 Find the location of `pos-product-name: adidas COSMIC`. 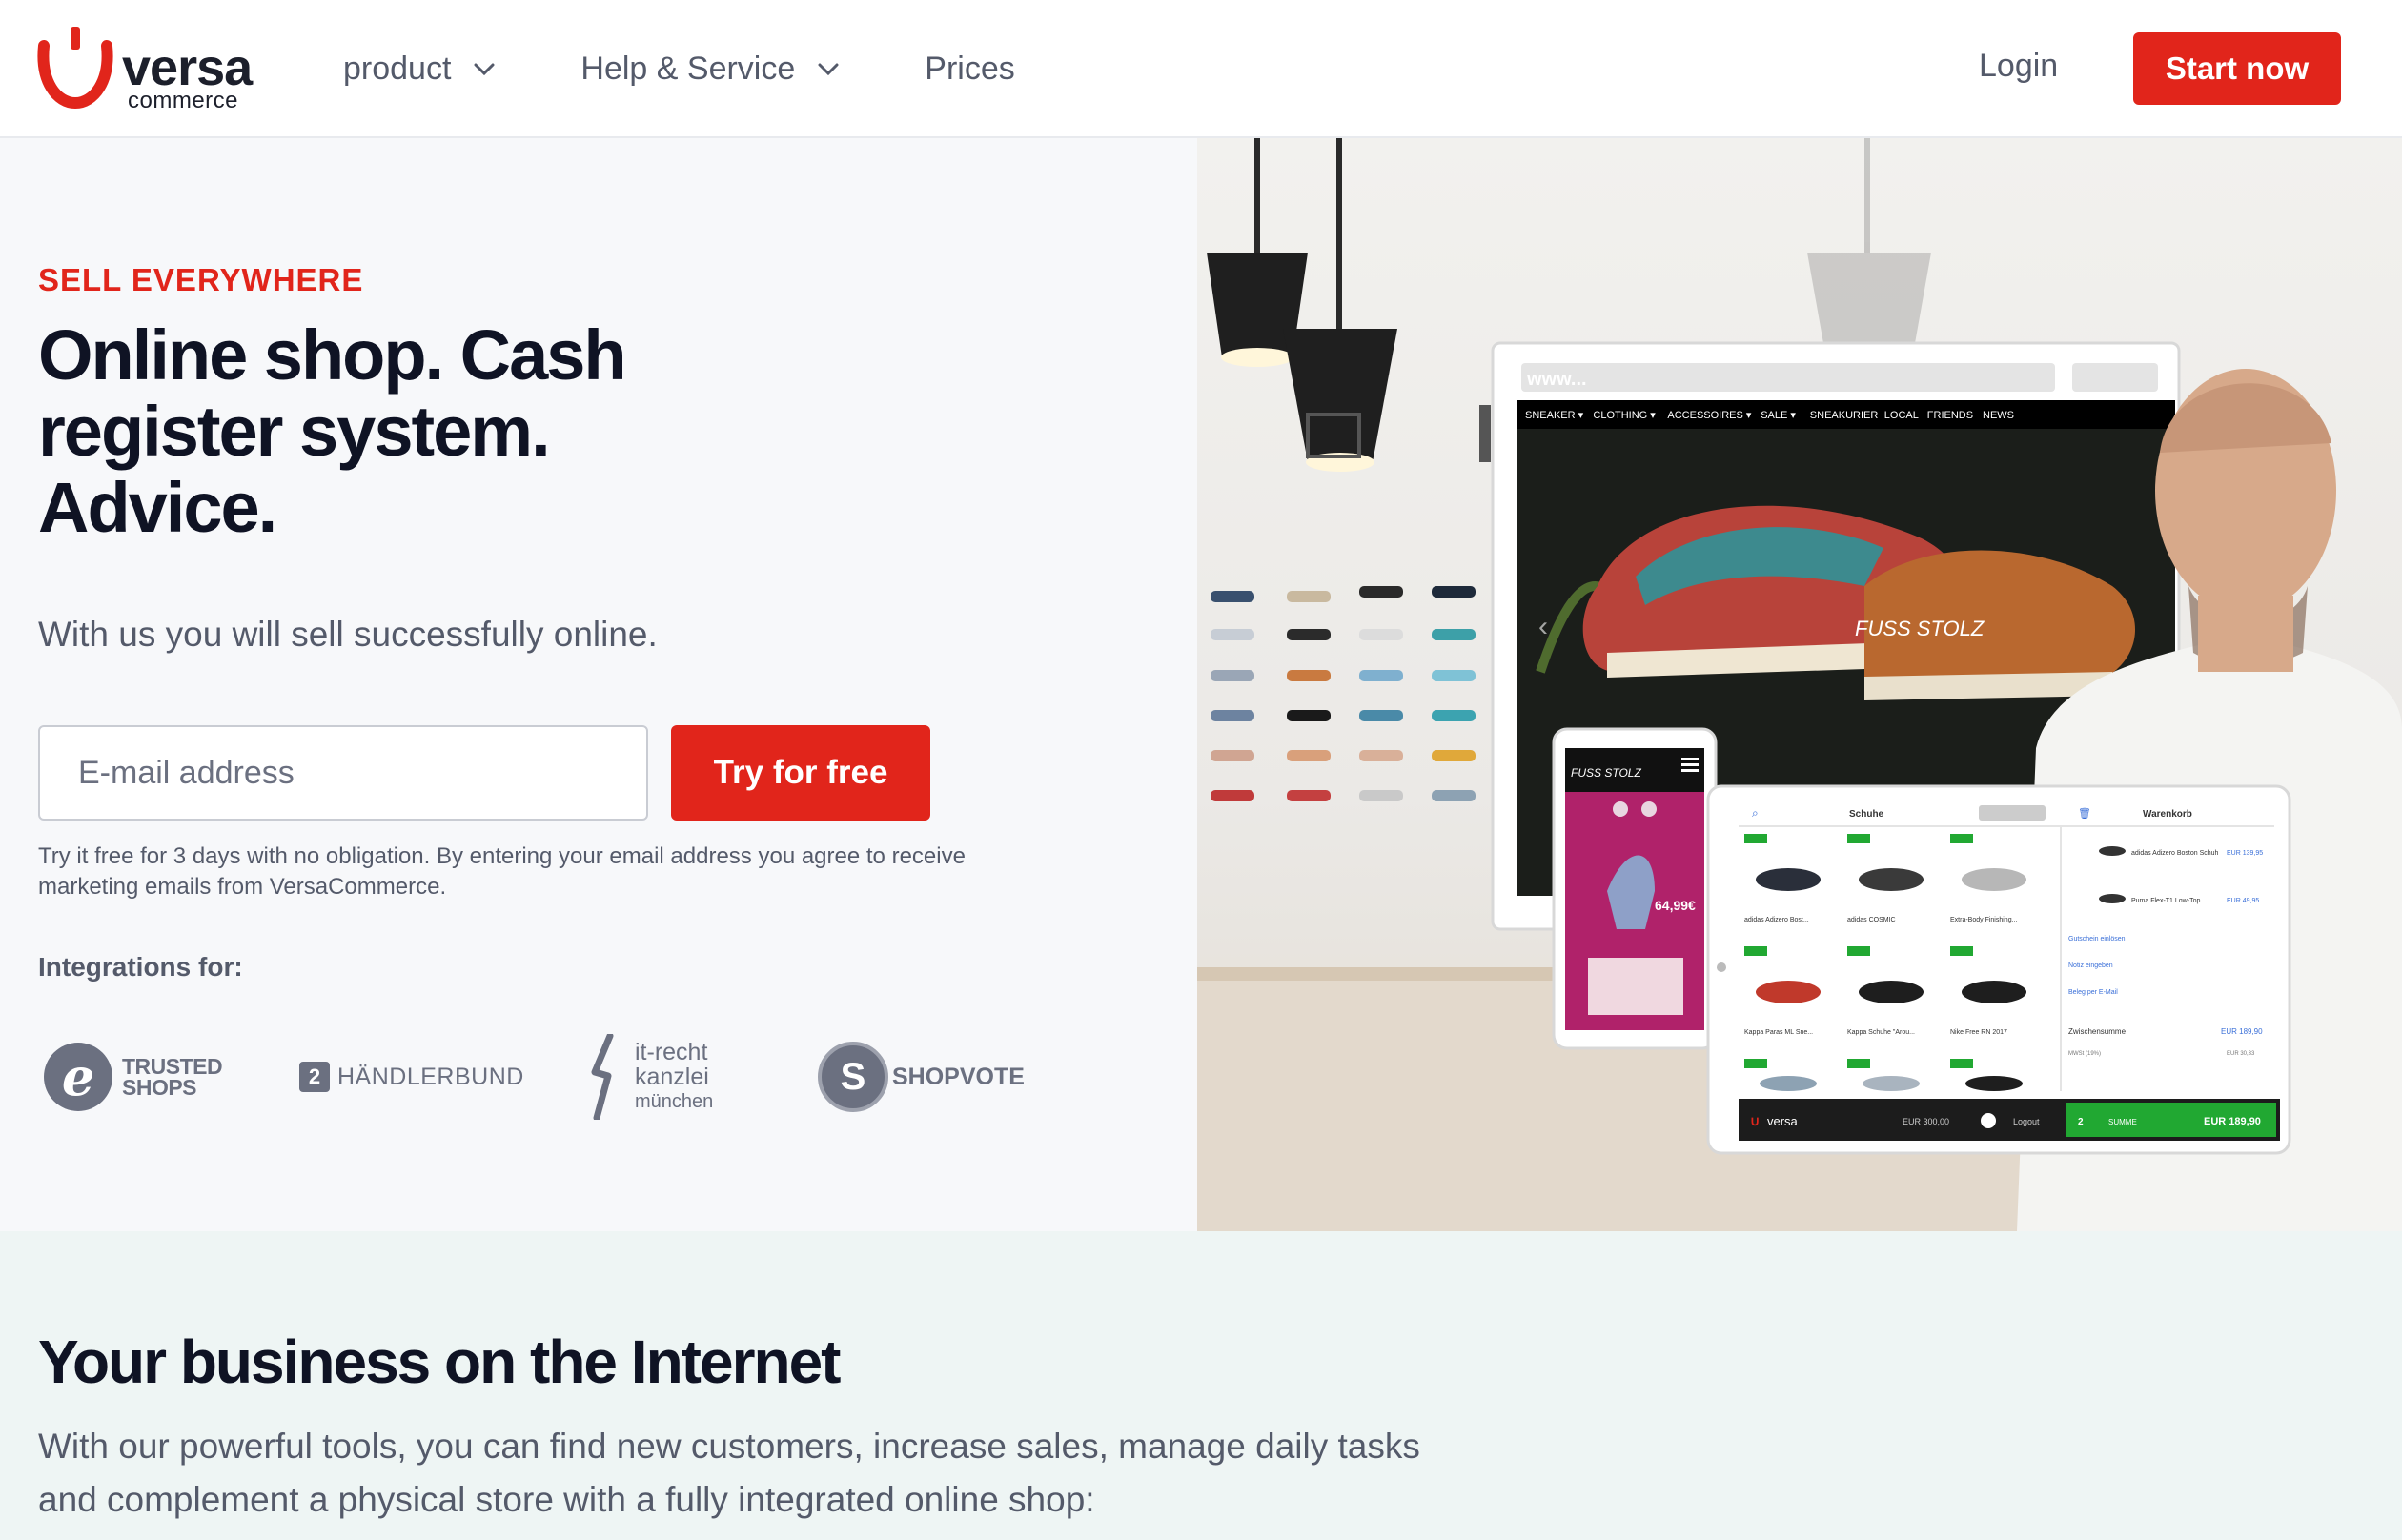

pos-product-name: adidas COSMIC is located at coordinates (1872, 920).